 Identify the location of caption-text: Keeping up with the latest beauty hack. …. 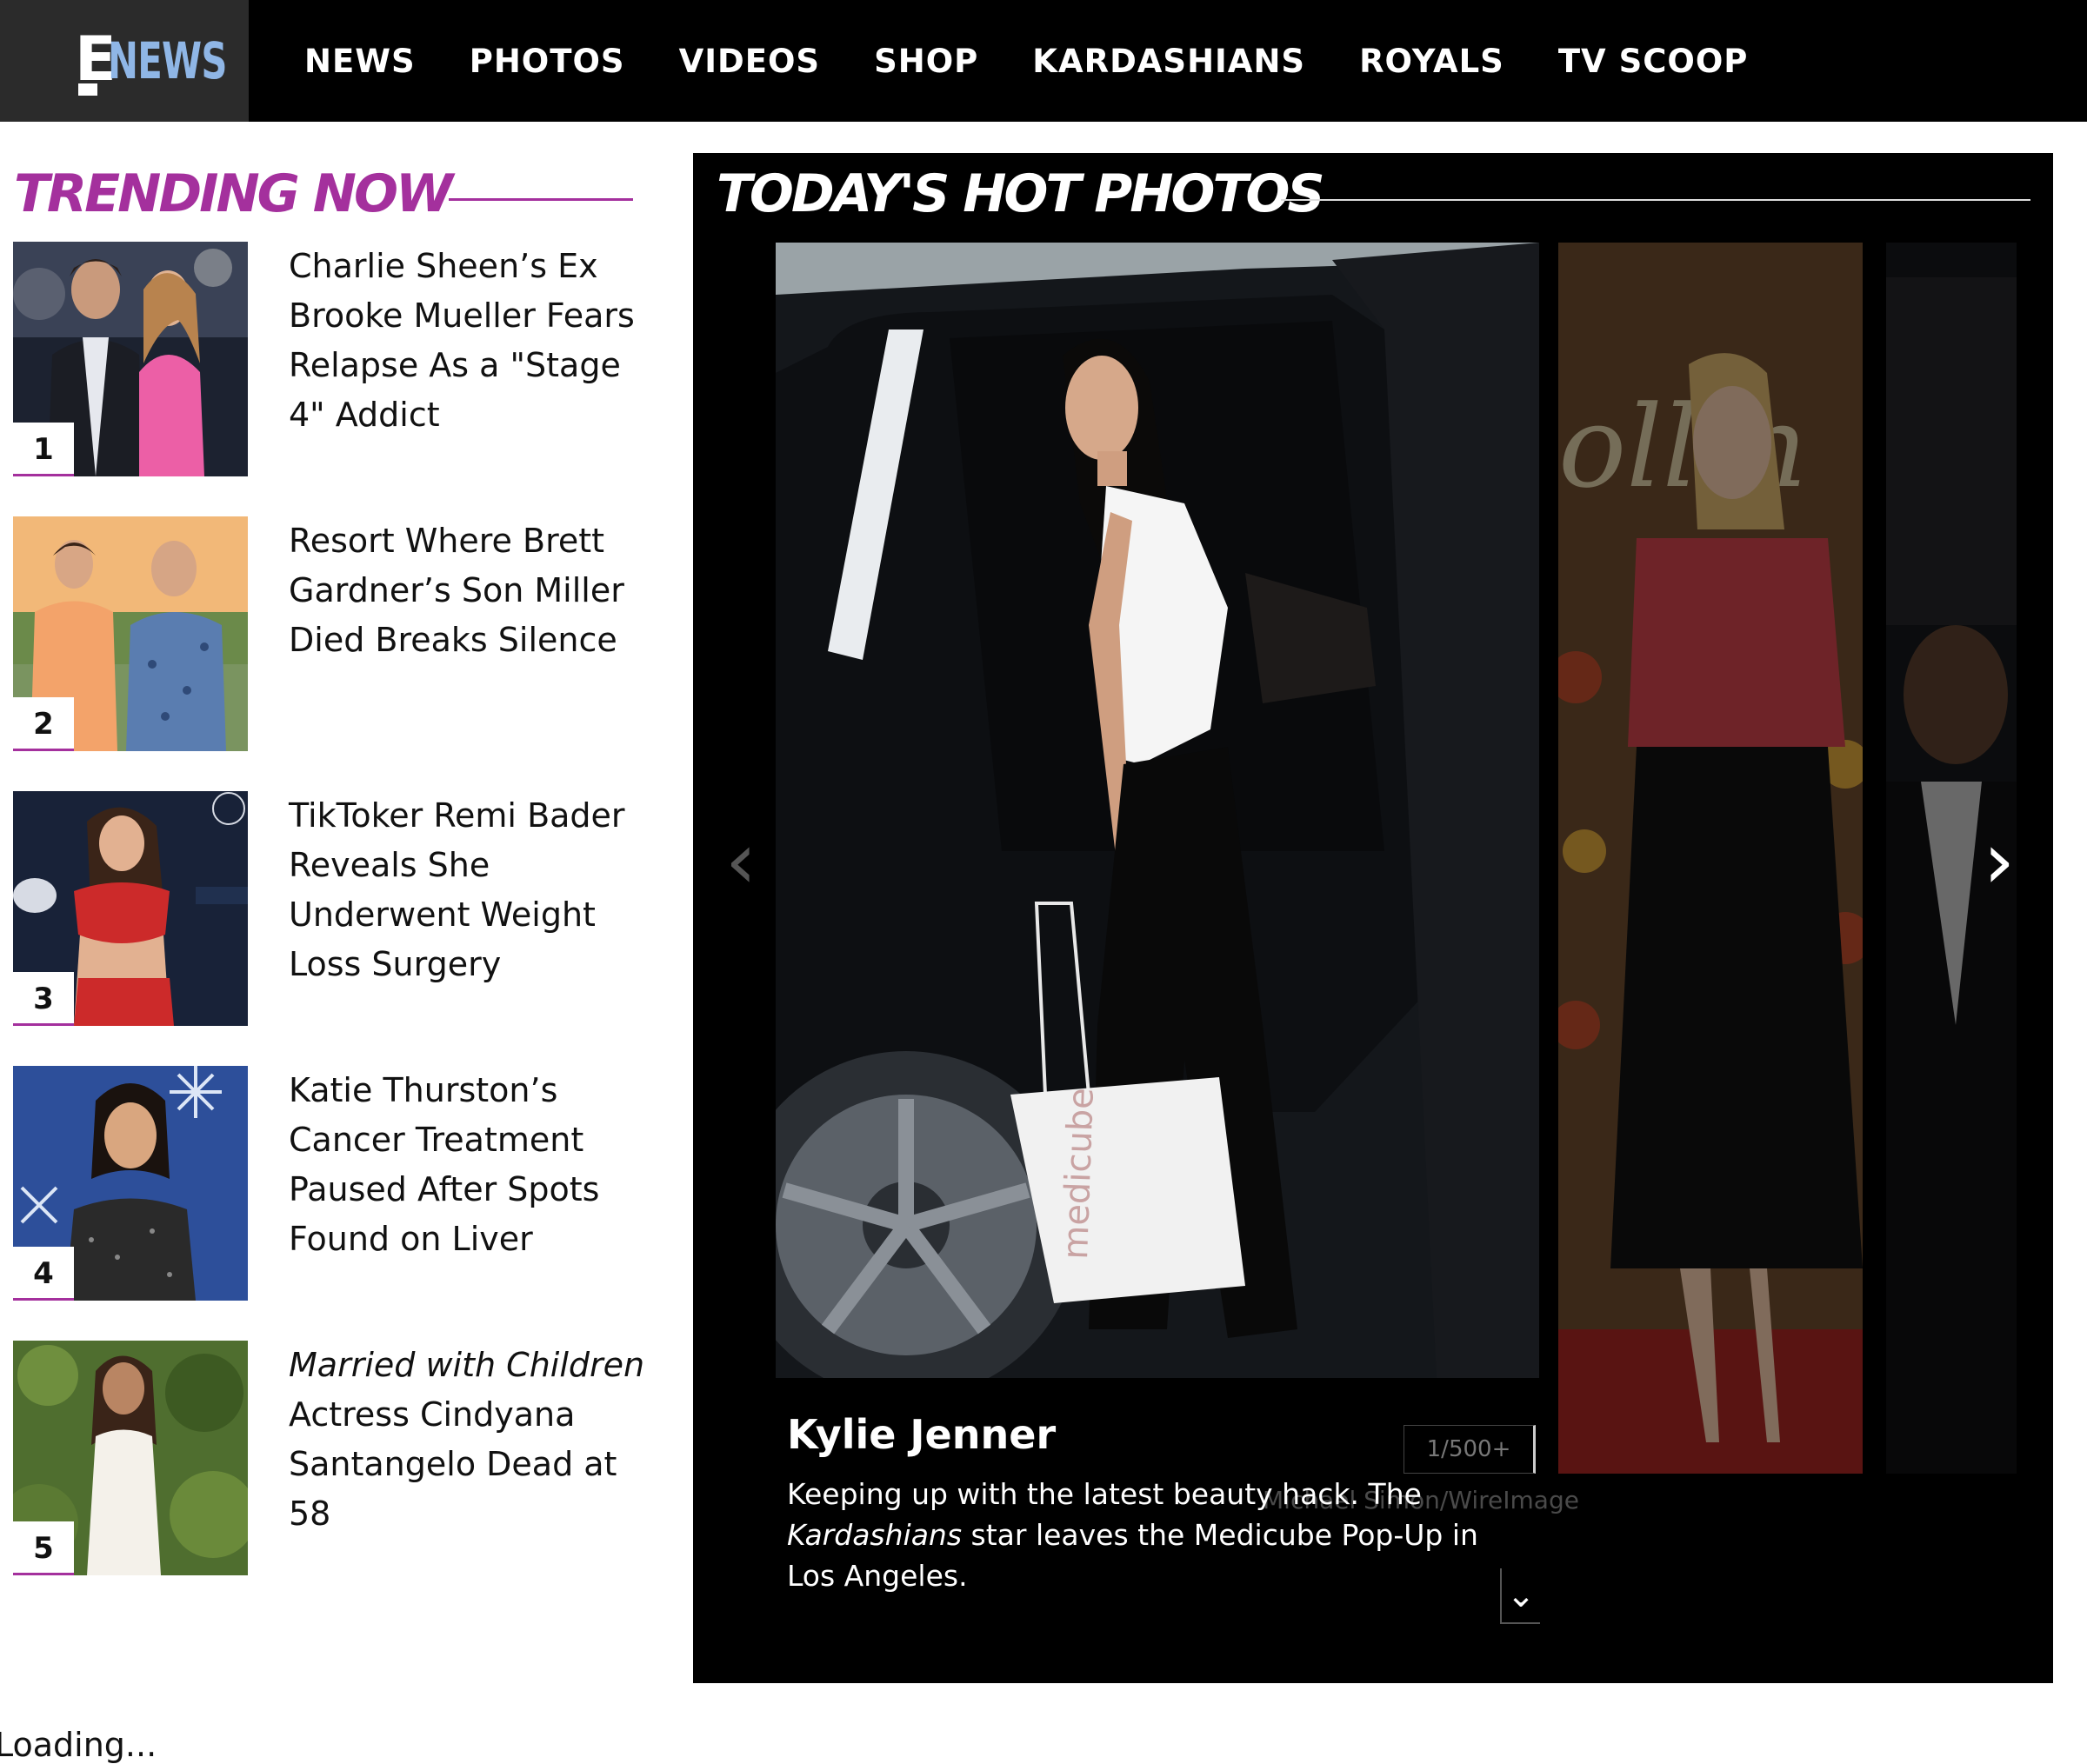
(1135, 1535).